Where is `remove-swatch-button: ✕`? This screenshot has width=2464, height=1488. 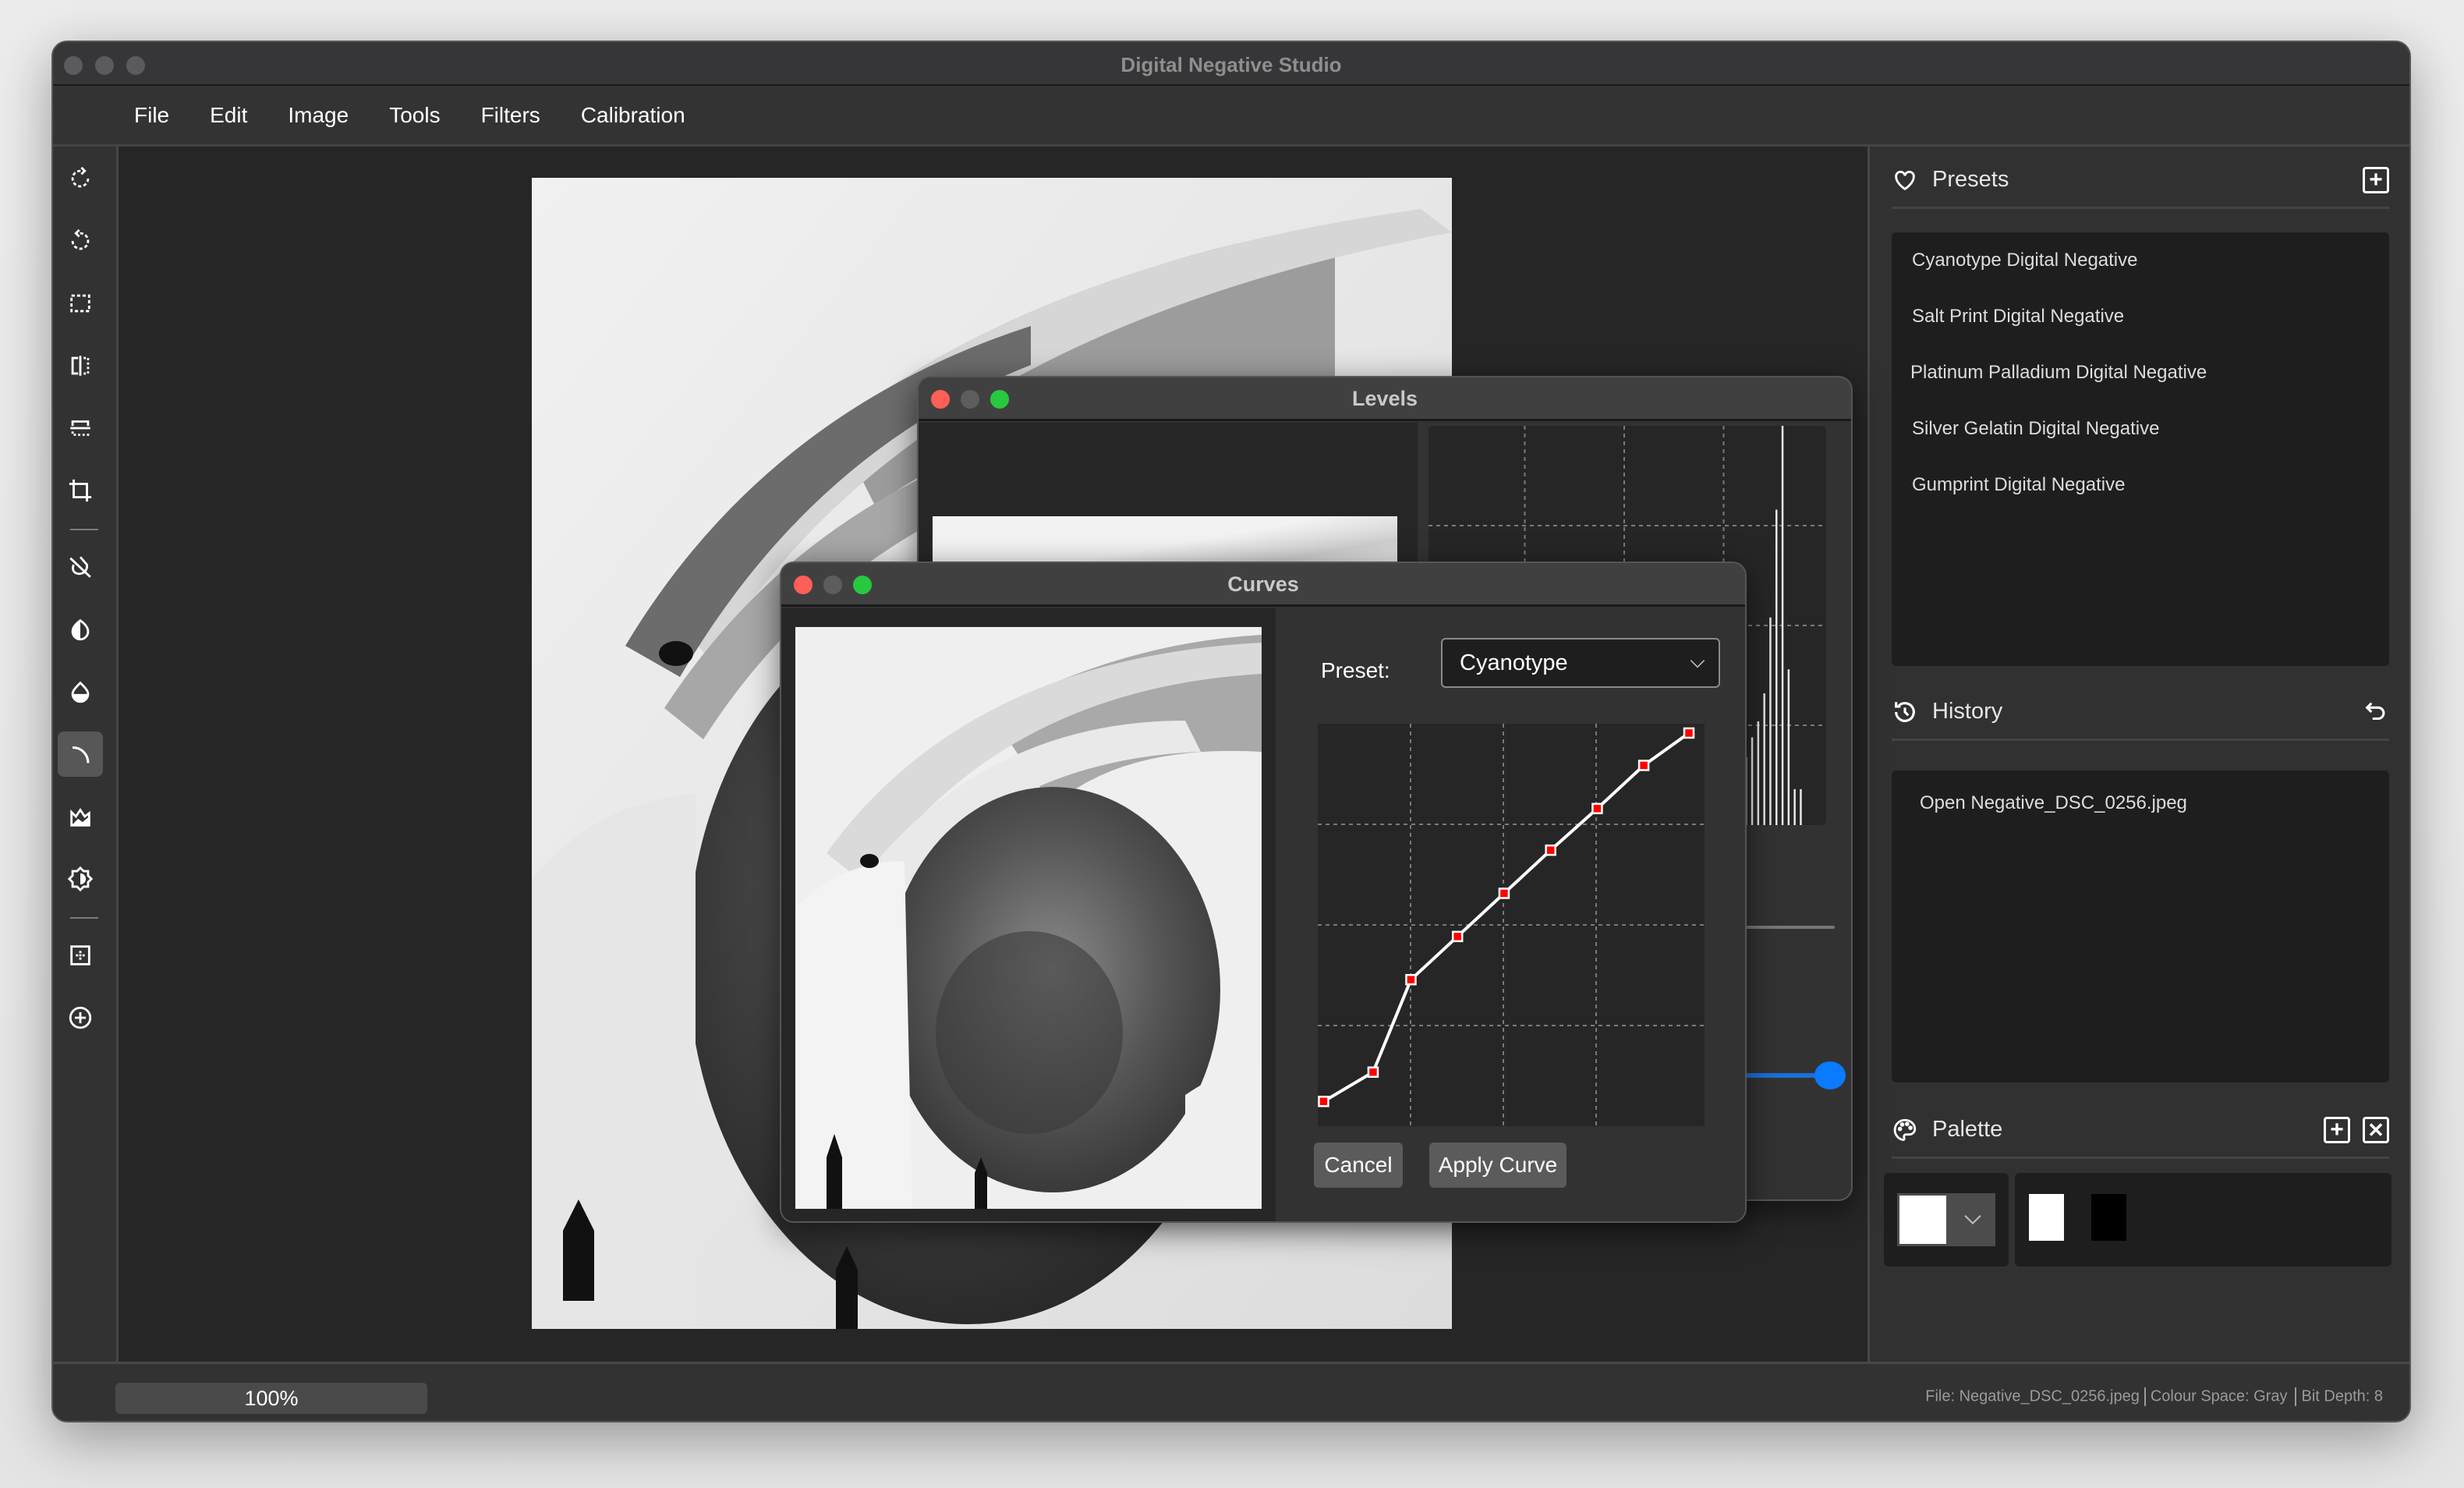 remove-swatch-button: ✕ is located at coordinates (2376, 1130).